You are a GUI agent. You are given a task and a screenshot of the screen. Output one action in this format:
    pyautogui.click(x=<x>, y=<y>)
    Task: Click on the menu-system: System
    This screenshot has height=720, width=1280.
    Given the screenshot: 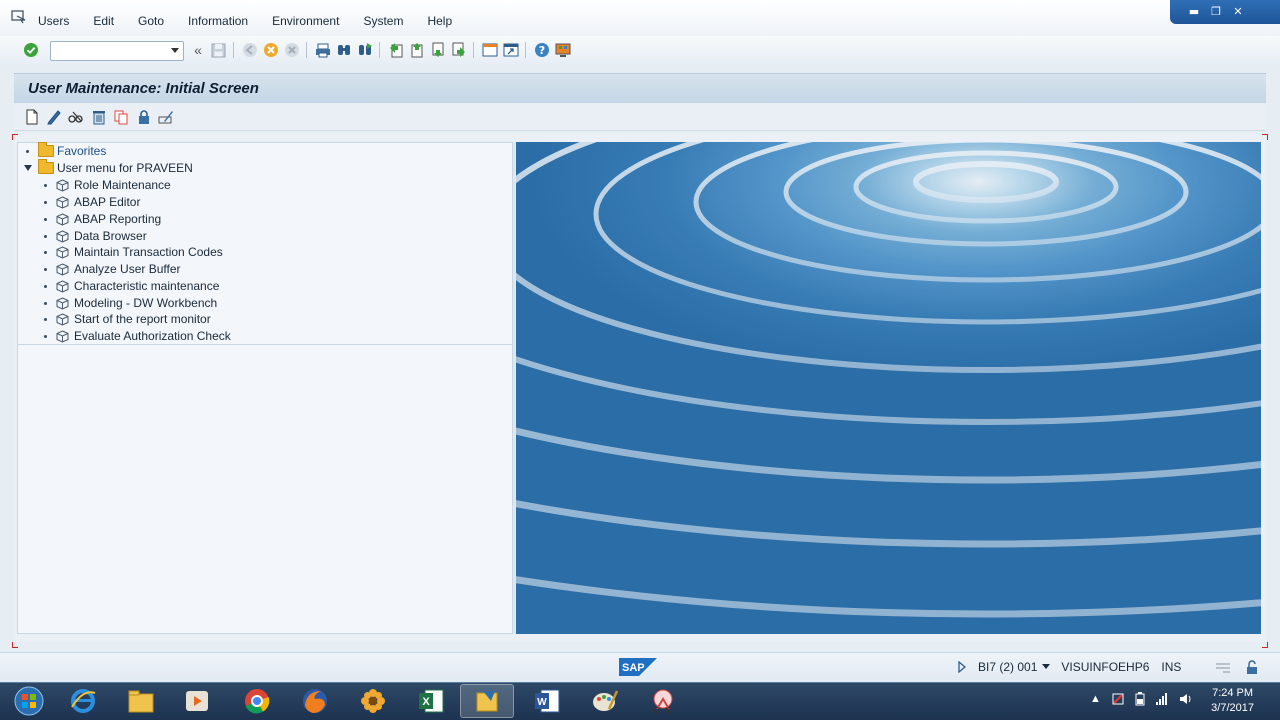 What is the action you would take?
    pyautogui.click(x=383, y=21)
    